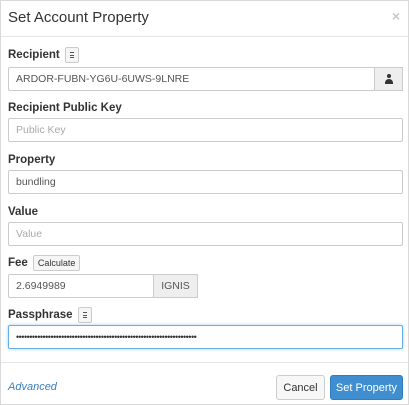 The height and width of the screenshot is (405, 409). Describe the element at coordinates (175, 286) in the screenshot. I see `fee-unit: IGNIS` at that location.